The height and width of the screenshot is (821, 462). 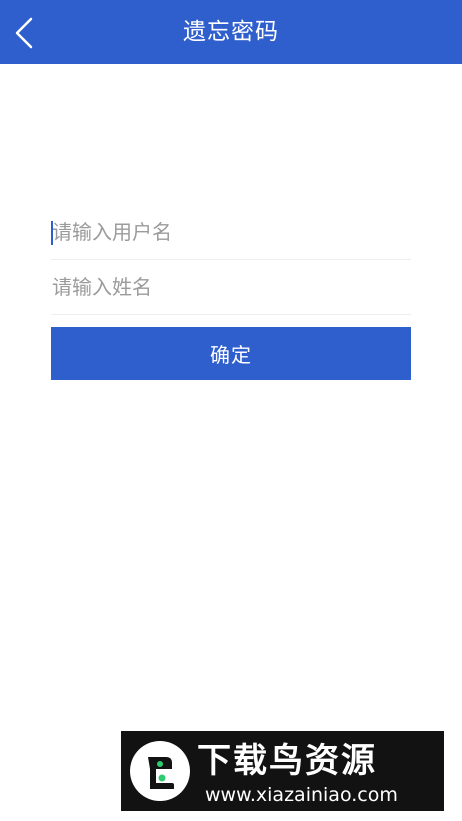 What do you see at coordinates (301, 795) in the screenshot?
I see `watermark-url: www.xiazainiao.com` at bounding box center [301, 795].